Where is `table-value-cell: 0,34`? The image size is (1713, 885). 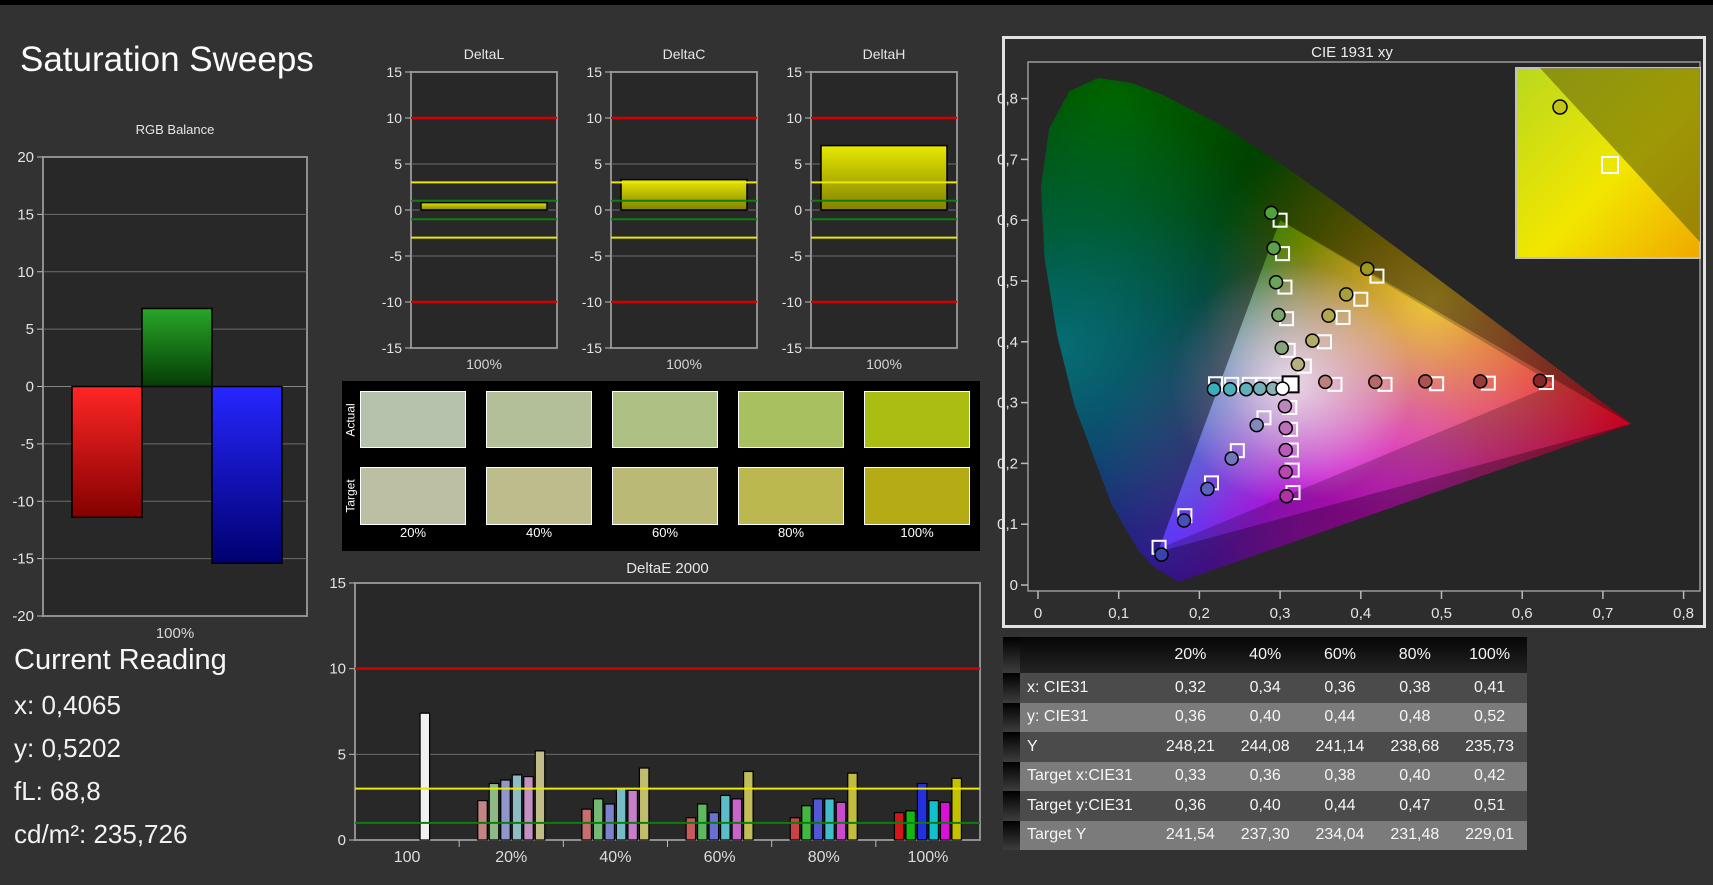
table-value-cell: 0,34 is located at coordinates (1265, 687).